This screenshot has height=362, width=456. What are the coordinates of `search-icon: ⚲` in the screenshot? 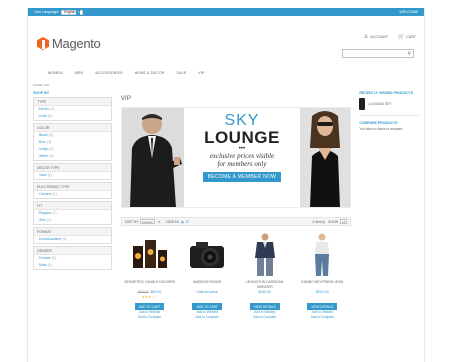 It's located at (409, 54).